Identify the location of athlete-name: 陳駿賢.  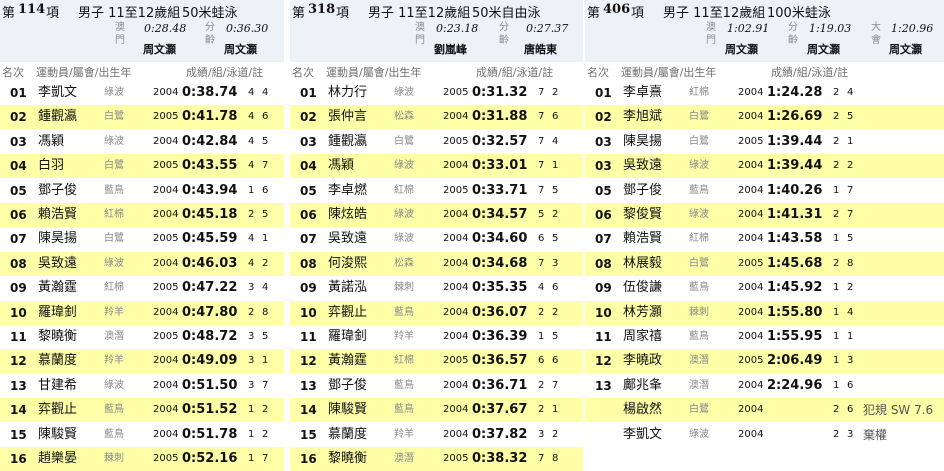
(348, 410).